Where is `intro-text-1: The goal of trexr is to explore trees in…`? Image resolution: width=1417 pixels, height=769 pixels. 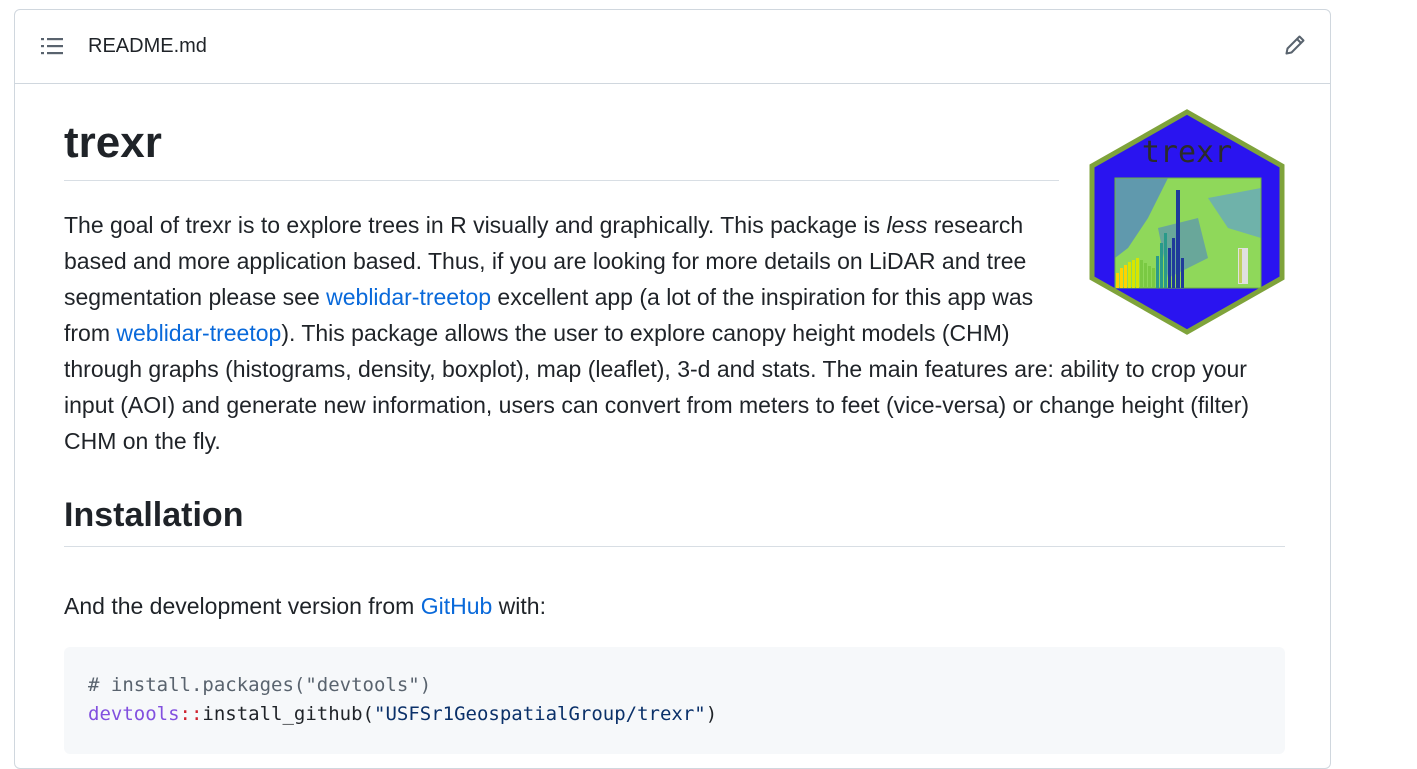 intro-text-1: The goal of trexr is to explore trees in… is located at coordinates (475, 225).